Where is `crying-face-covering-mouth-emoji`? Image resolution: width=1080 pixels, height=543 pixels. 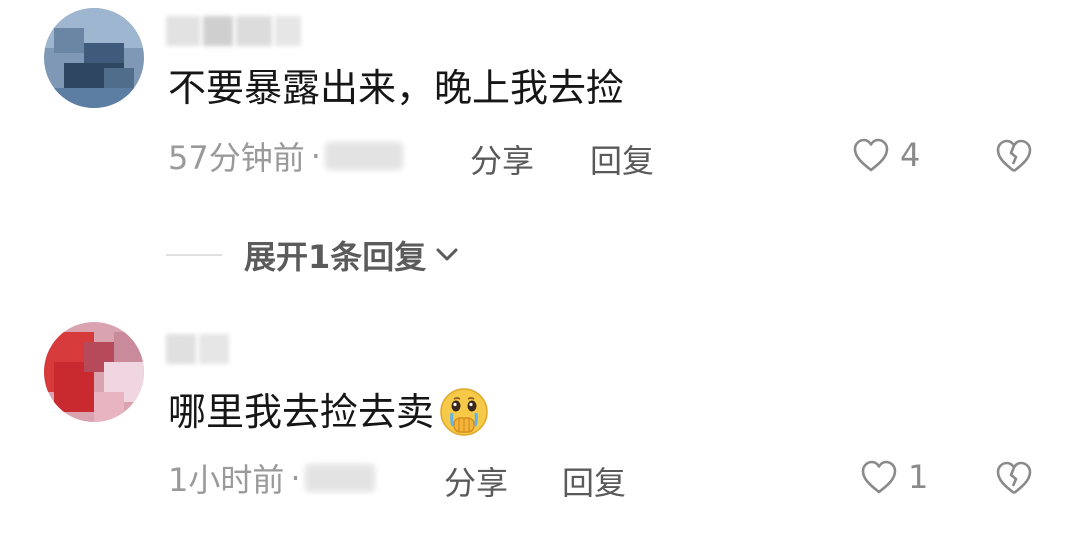
crying-face-covering-mouth-emoji is located at coordinates (464, 412).